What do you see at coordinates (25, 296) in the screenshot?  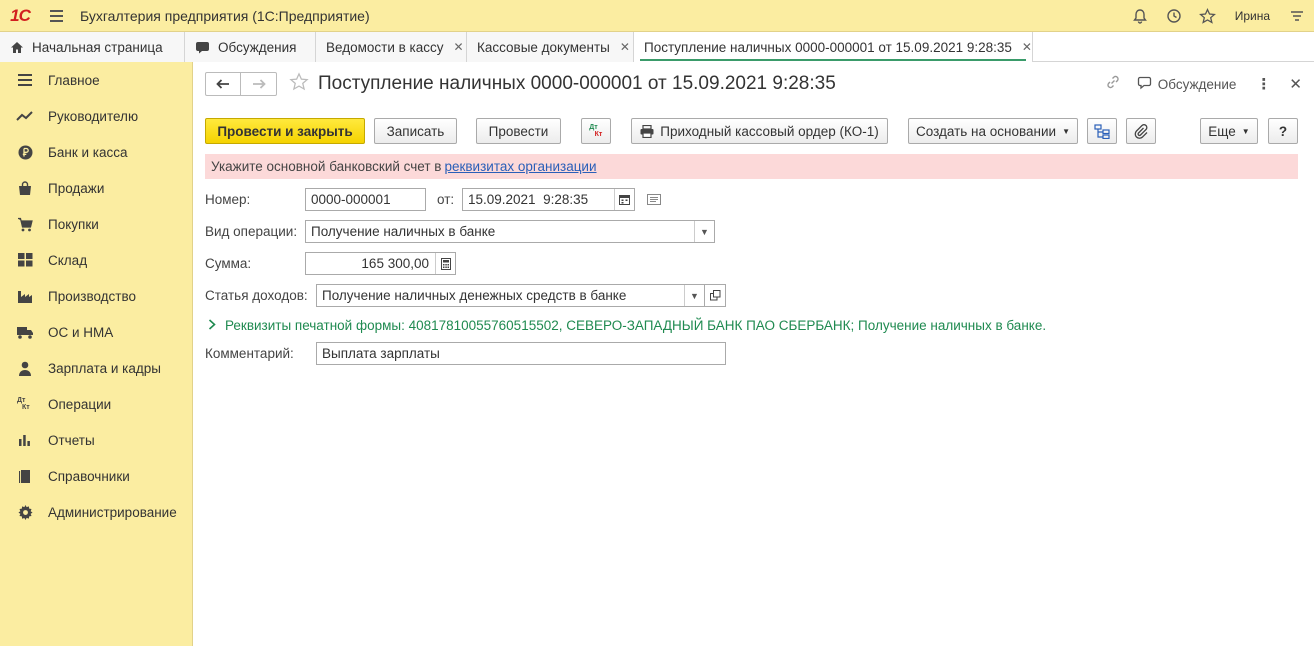 I see `factory-icon` at bounding box center [25, 296].